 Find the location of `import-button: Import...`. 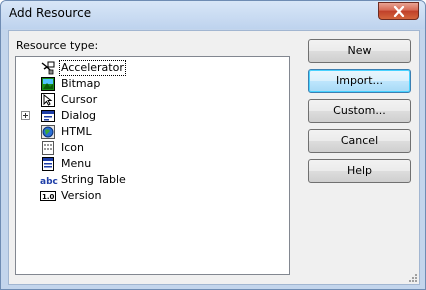

import-button: Import... is located at coordinates (359, 81).